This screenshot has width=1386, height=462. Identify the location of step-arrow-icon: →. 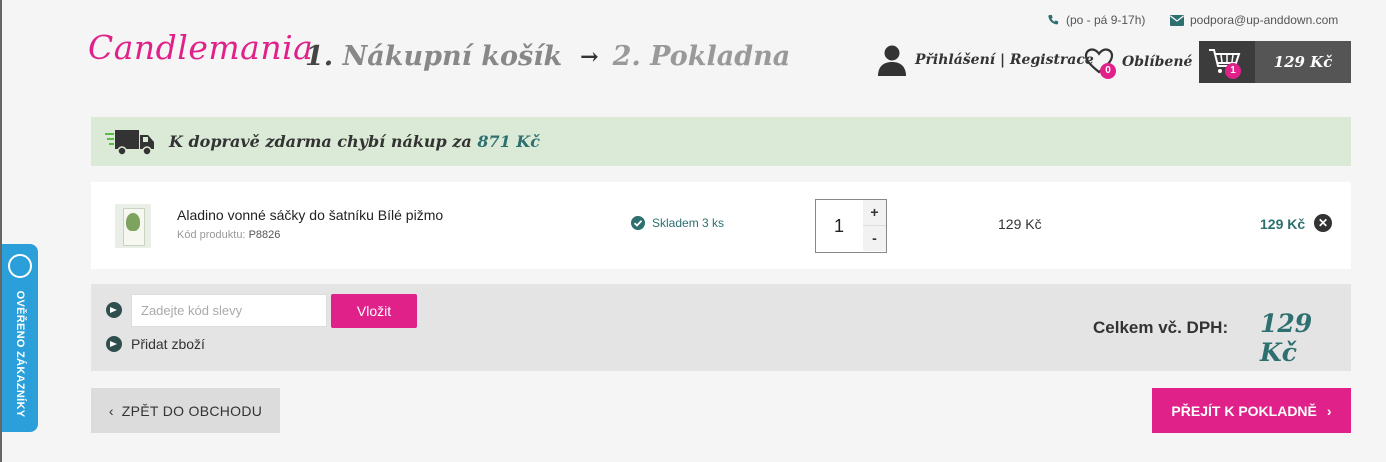
(589, 56).